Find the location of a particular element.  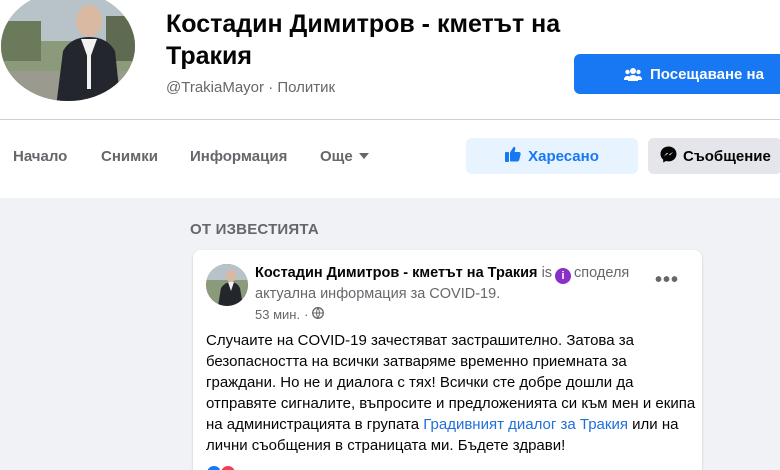

tab-home: Начало is located at coordinates (40, 156).